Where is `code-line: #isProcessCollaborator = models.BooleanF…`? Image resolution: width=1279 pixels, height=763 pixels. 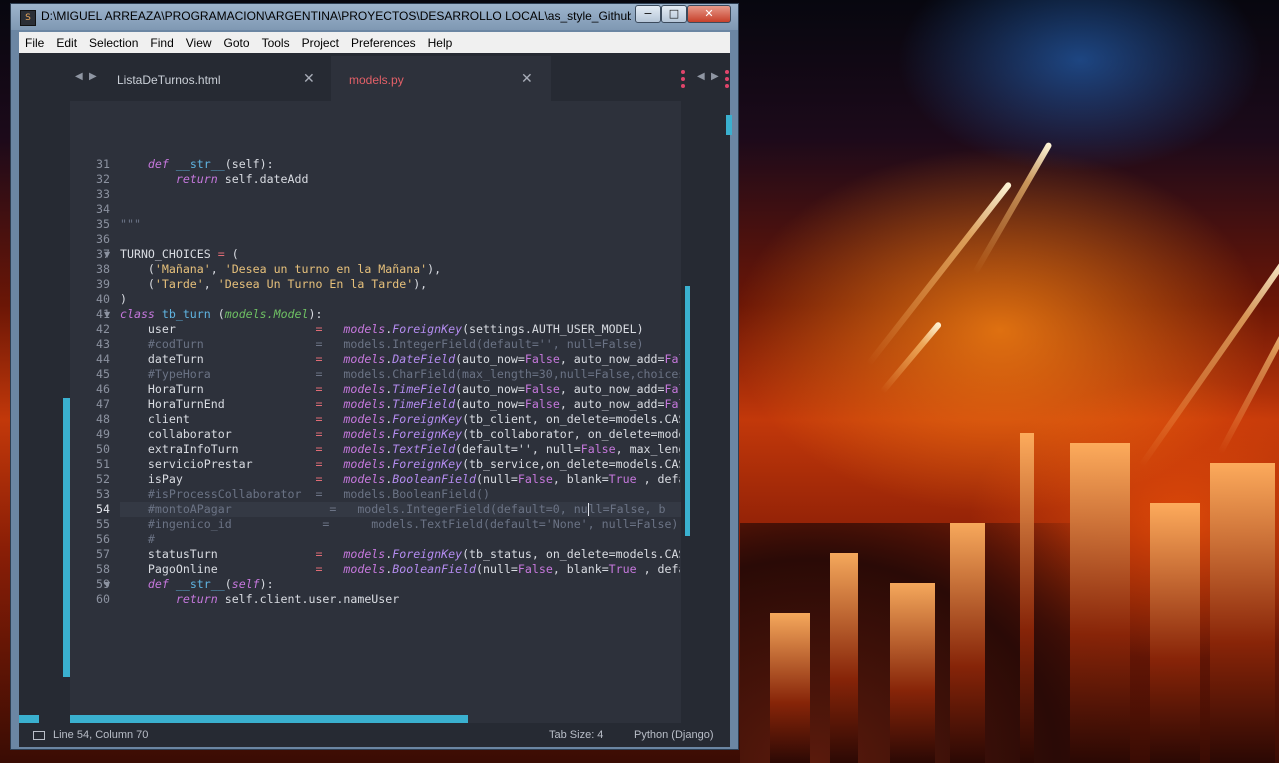 code-line: #isProcessCollaborator = models.BooleanF… is located at coordinates (400, 494).